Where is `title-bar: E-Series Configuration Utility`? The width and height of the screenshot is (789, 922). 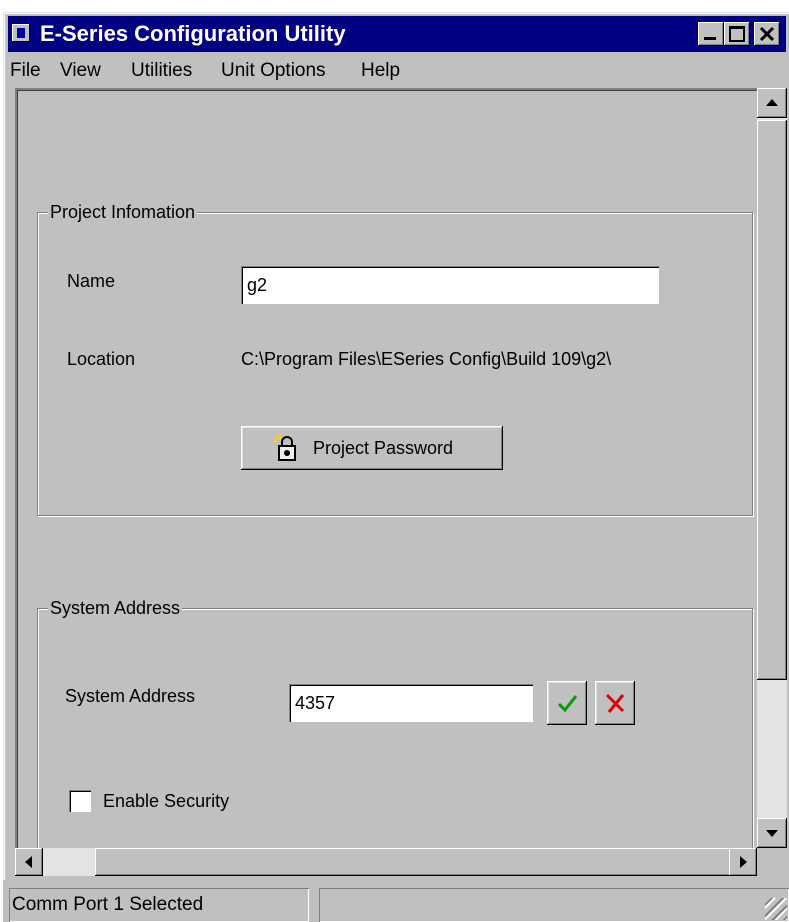
title-bar: E-Series Configuration Utility is located at coordinates (397, 34).